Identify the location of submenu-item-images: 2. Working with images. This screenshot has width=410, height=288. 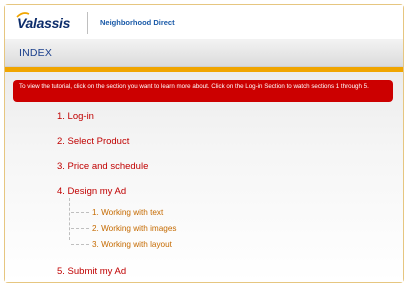
(124, 228).